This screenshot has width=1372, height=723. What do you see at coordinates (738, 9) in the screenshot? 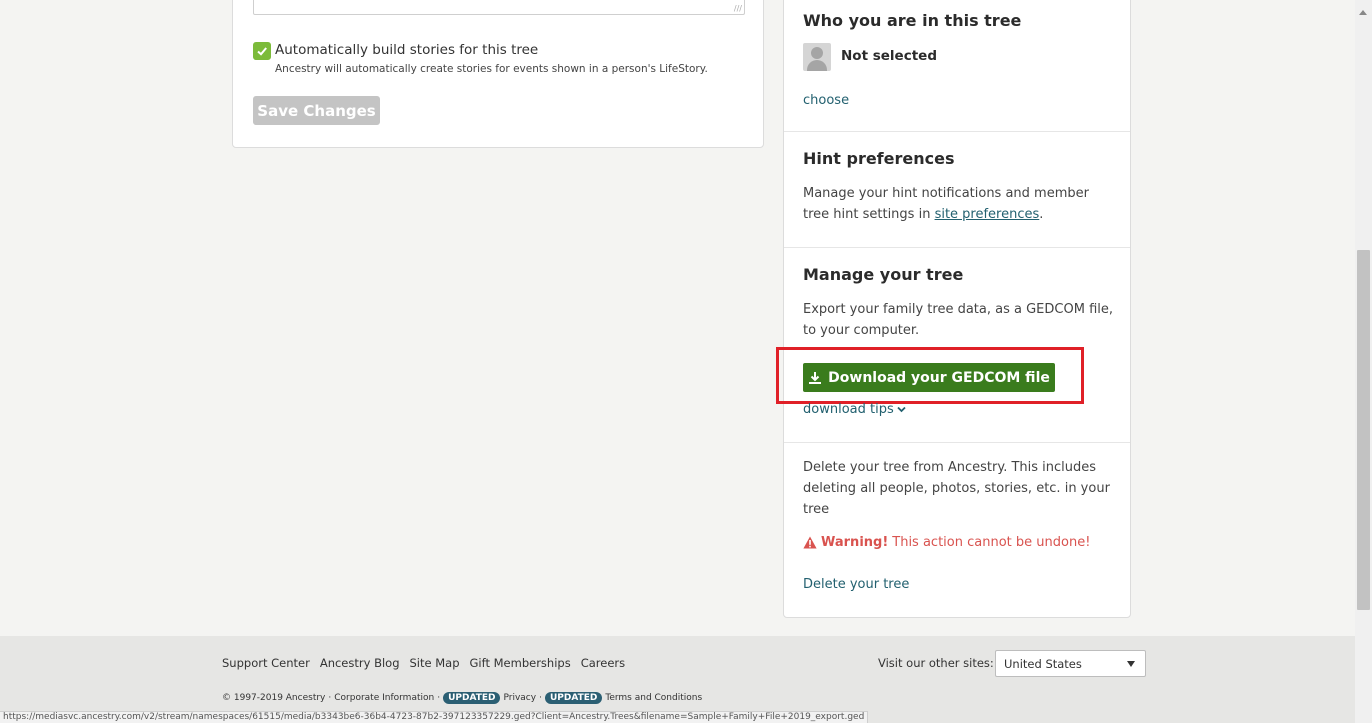
I see `resize-grip-icon: ///` at bounding box center [738, 9].